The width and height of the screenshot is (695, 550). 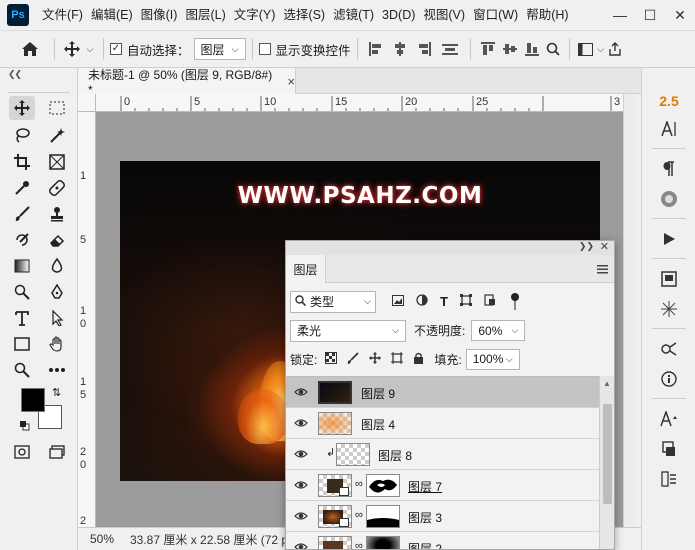 What do you see at coordinates (375, 359) in the screenshot?
I see `lock-position-icon` at bounding box center [375, 359].